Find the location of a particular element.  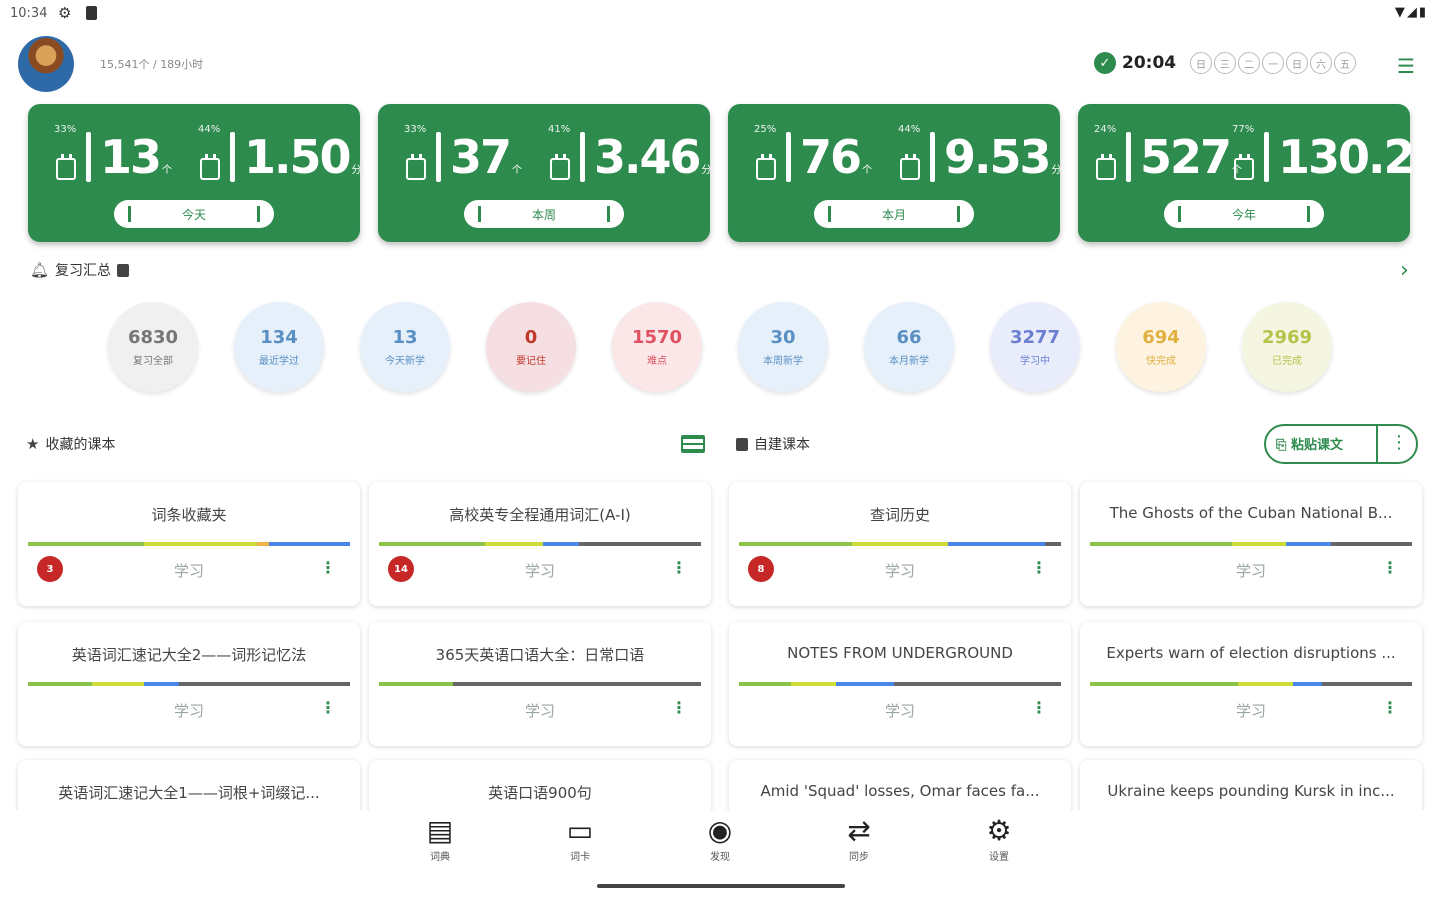

bubble-count: 30 is located at coordinates (783, 337).